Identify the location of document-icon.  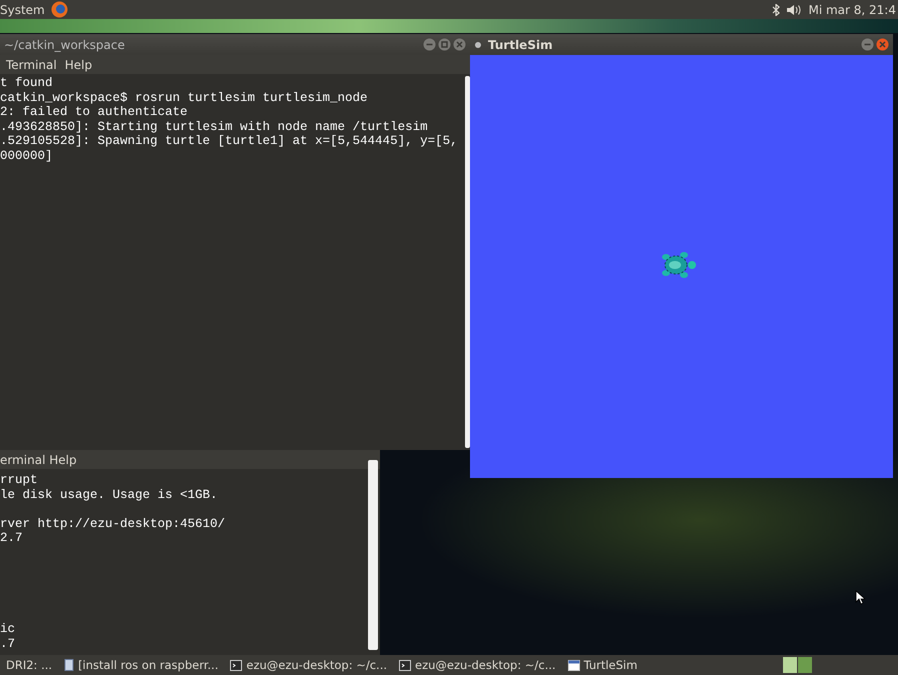
(69, 665).